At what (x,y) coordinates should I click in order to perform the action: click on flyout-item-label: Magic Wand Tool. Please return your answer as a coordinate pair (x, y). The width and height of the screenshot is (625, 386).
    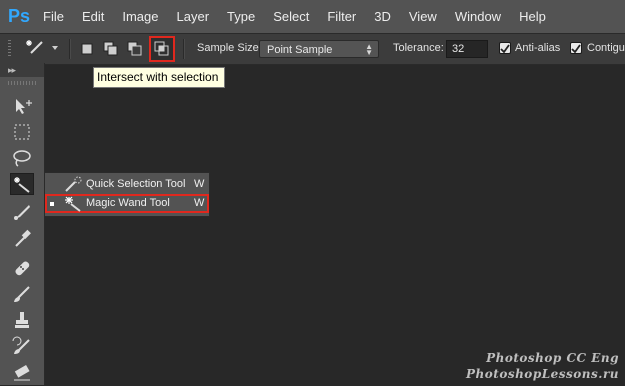
    Looking at the image, I should click on (128, 203).